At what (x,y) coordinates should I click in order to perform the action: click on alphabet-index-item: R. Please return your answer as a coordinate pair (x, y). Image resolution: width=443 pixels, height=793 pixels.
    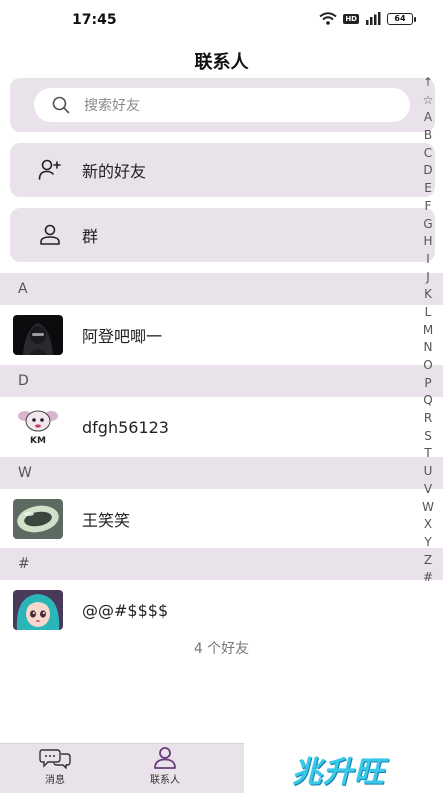
    Looking at the image, I should click on (428, 419).